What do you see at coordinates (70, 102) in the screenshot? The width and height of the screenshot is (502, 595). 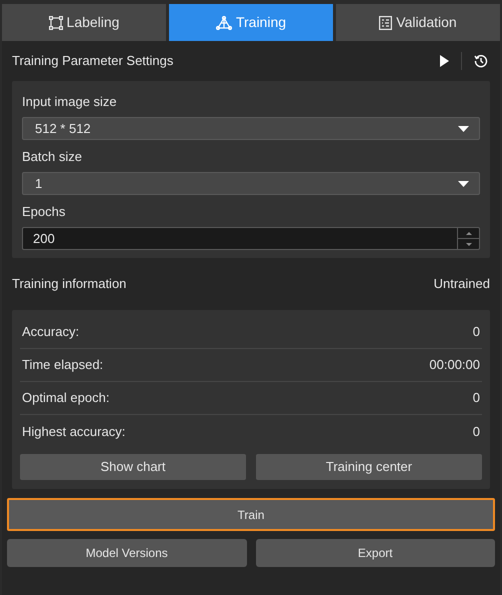 I see `field-label: Input image size` at bounding box center [70, 102].